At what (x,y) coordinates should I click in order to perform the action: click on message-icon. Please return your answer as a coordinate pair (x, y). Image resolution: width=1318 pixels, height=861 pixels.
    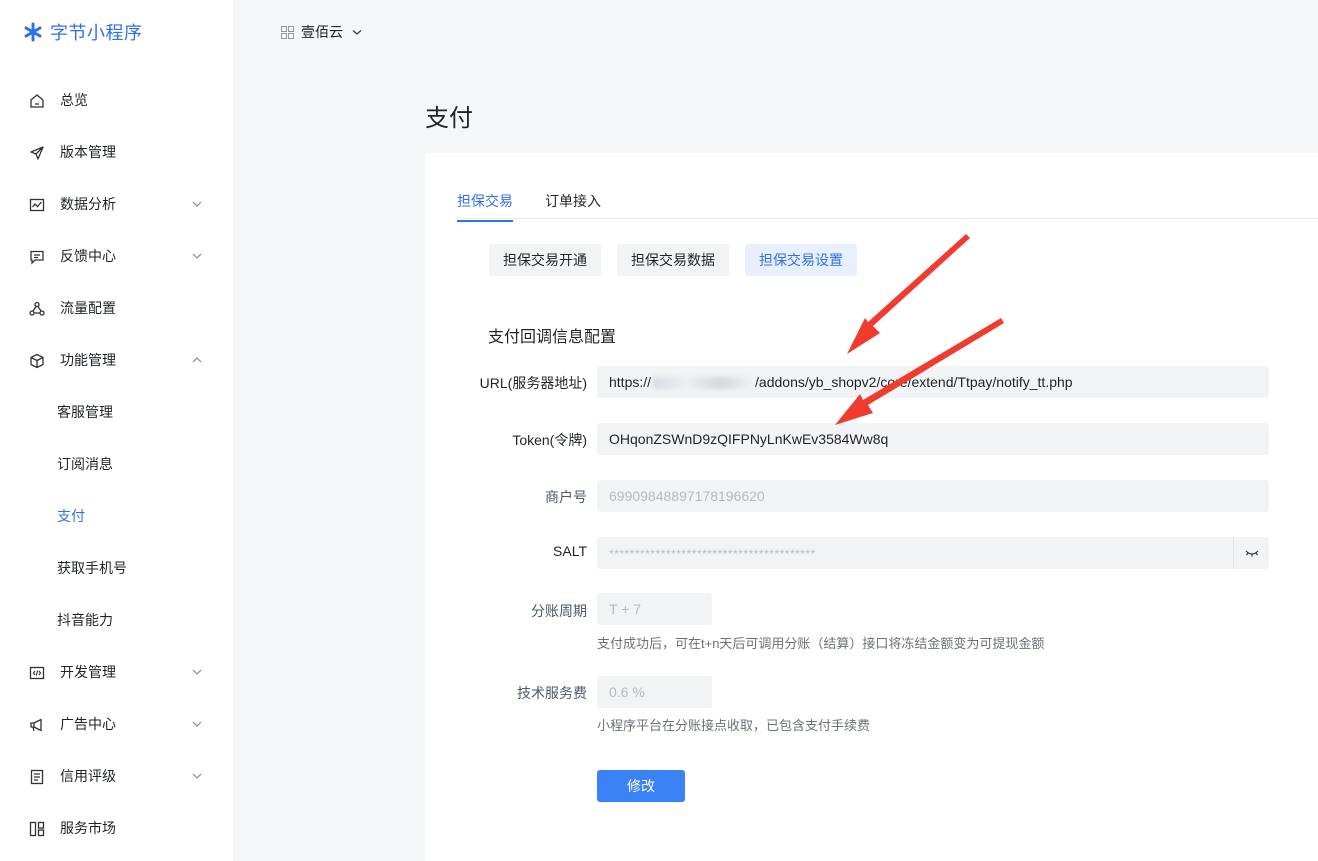
    Looking at the image, I should click on (37, 257).